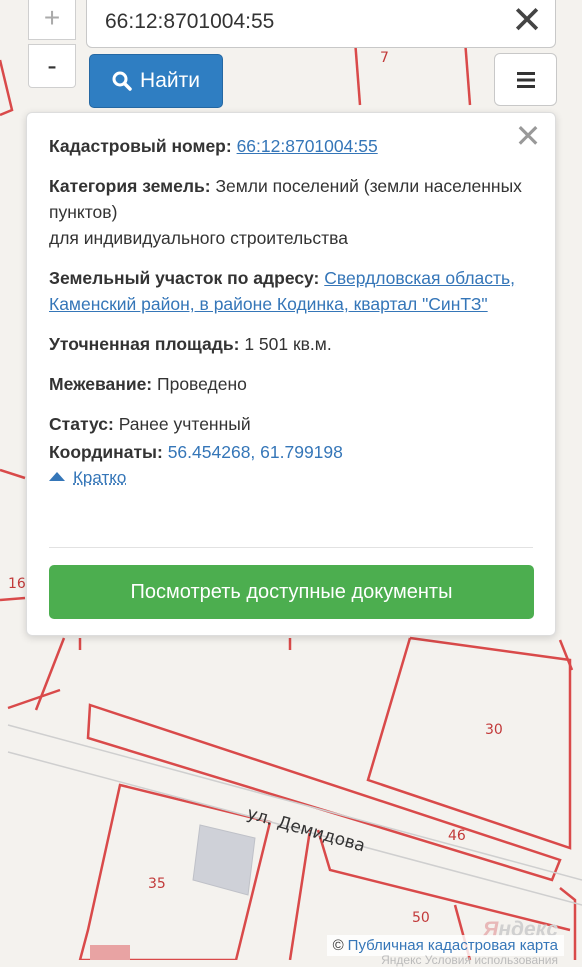  Describe the element at coordinates (527, 21) in the screenshot. I see `clear-icon: ✕` at that location.